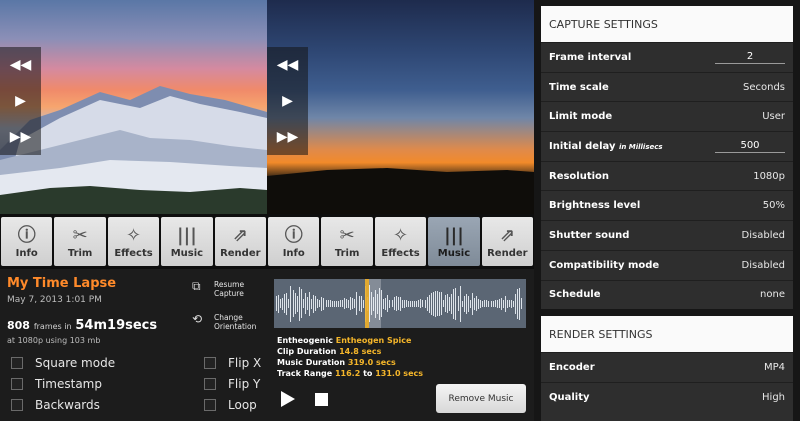  Describe the element at coordinates (336, 362) in the screenshot. I see `music-duration: Music Duration 319.0 secs` at that location.